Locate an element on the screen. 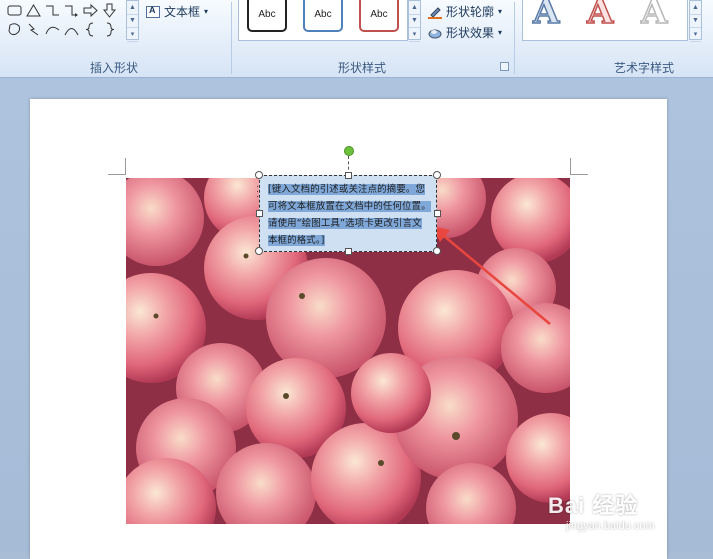 The width and height of the screenshot is (713, 559). shape-style-scroll: ▲ ▼ ▾ is located at coordinates (414, 21).